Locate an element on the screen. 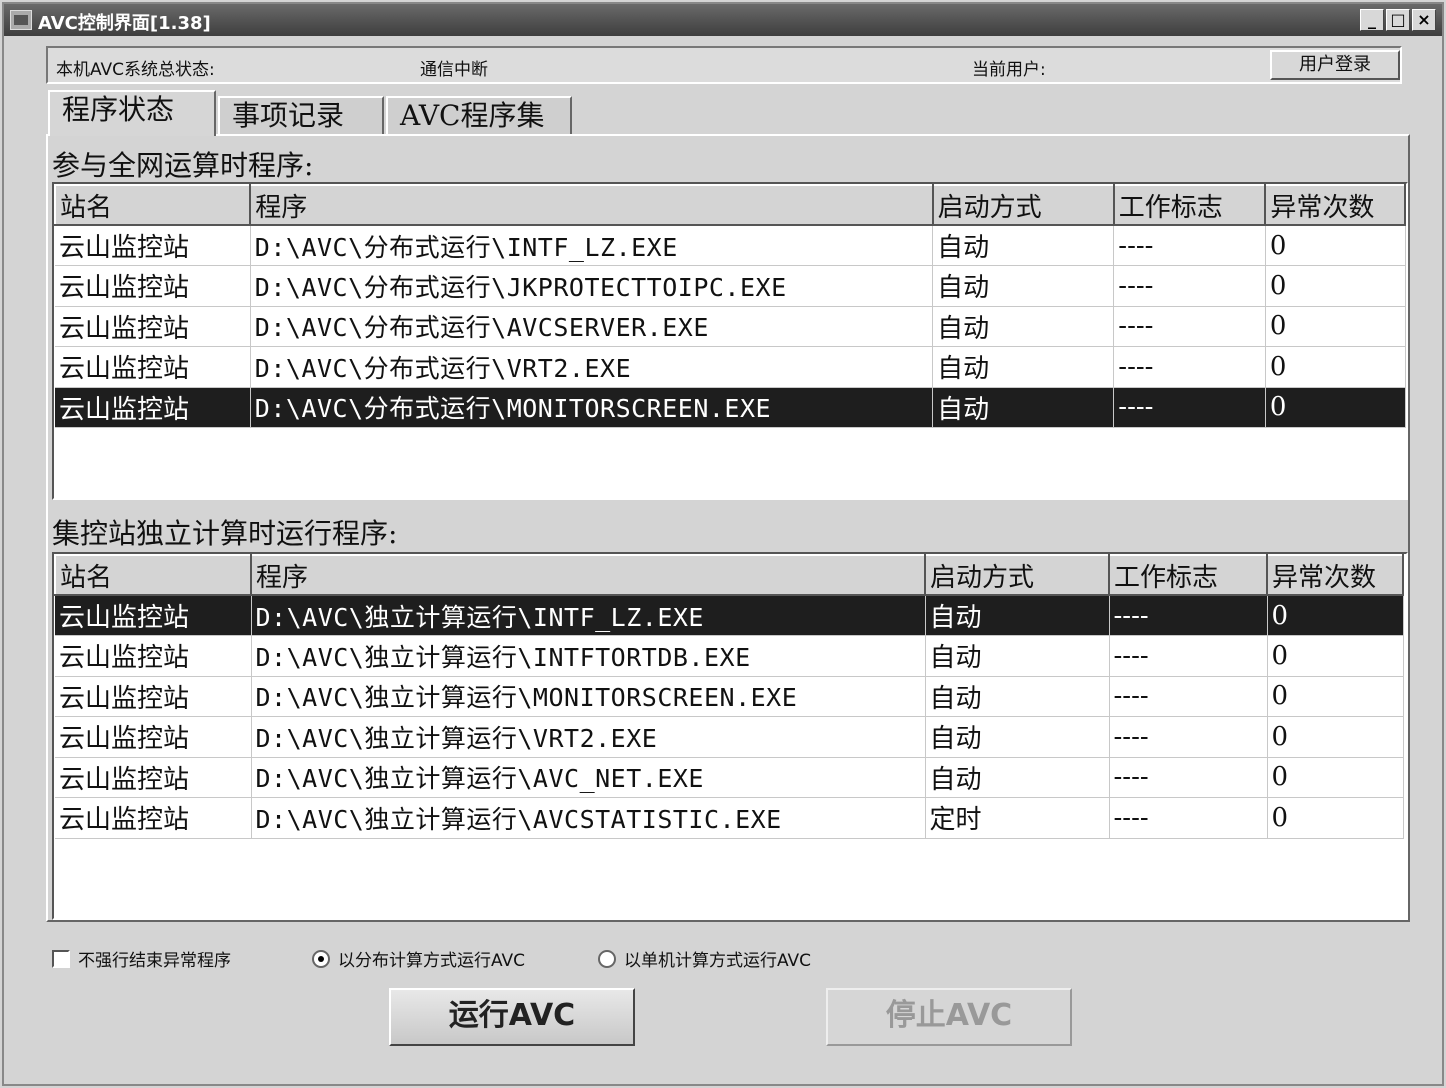  network-program-row: 云山监控站 D:\AVC\分布式运行\VRT2.EXE 自动 ---- 0 is located at coordinates (730, 367).